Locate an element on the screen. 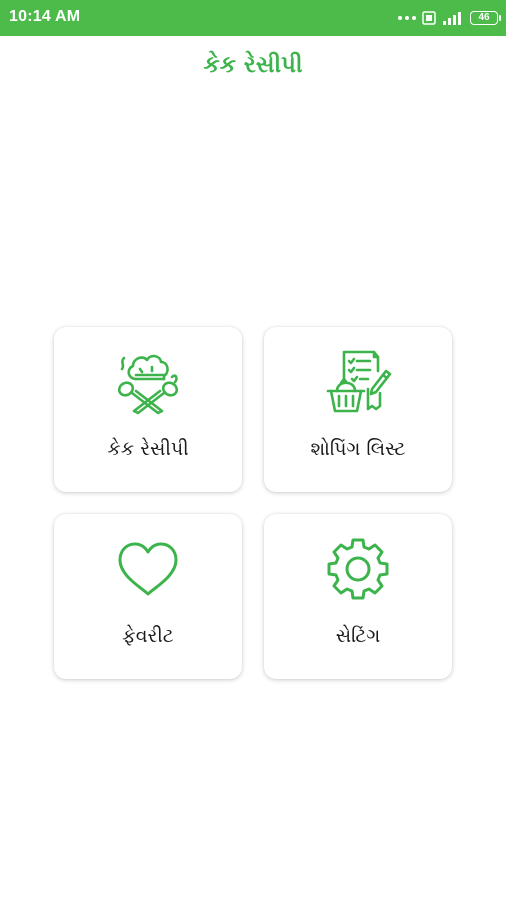 This screenshot has height=900, width=506. menu-card-favorite: ફેવરીટ is located at coordinates (148, 596).